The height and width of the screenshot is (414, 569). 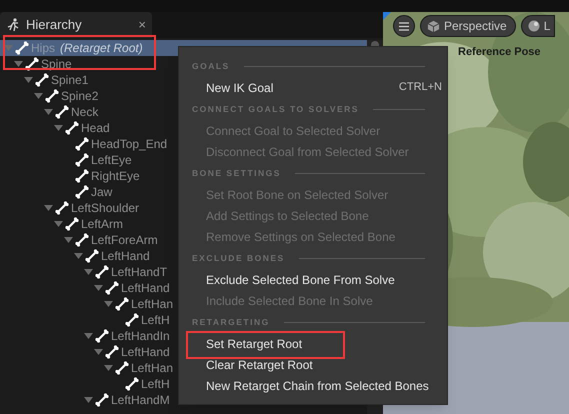 What do you see at coordinates (124, 240) in the screenshot?
I see `bone-name: LeftForeArm` at bounding box center [124, 240].